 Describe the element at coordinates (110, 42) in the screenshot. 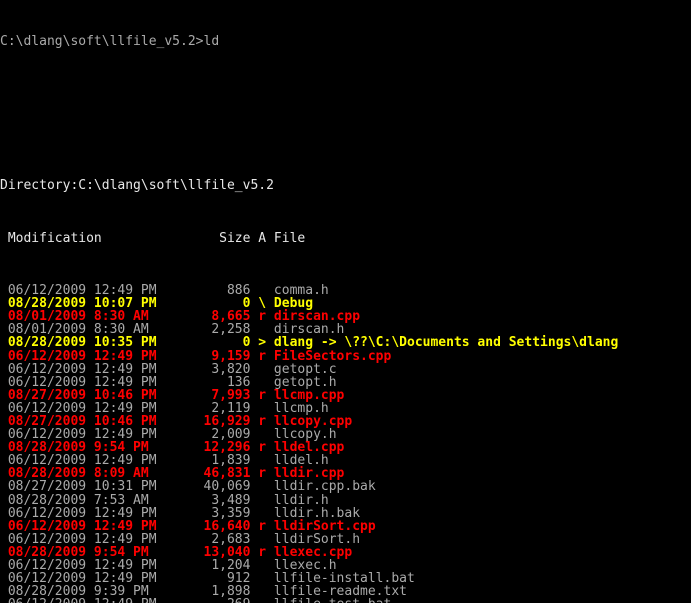

I see `prompt-line: C:\dlang\soft\llfile_v5.2>ld` at that location.